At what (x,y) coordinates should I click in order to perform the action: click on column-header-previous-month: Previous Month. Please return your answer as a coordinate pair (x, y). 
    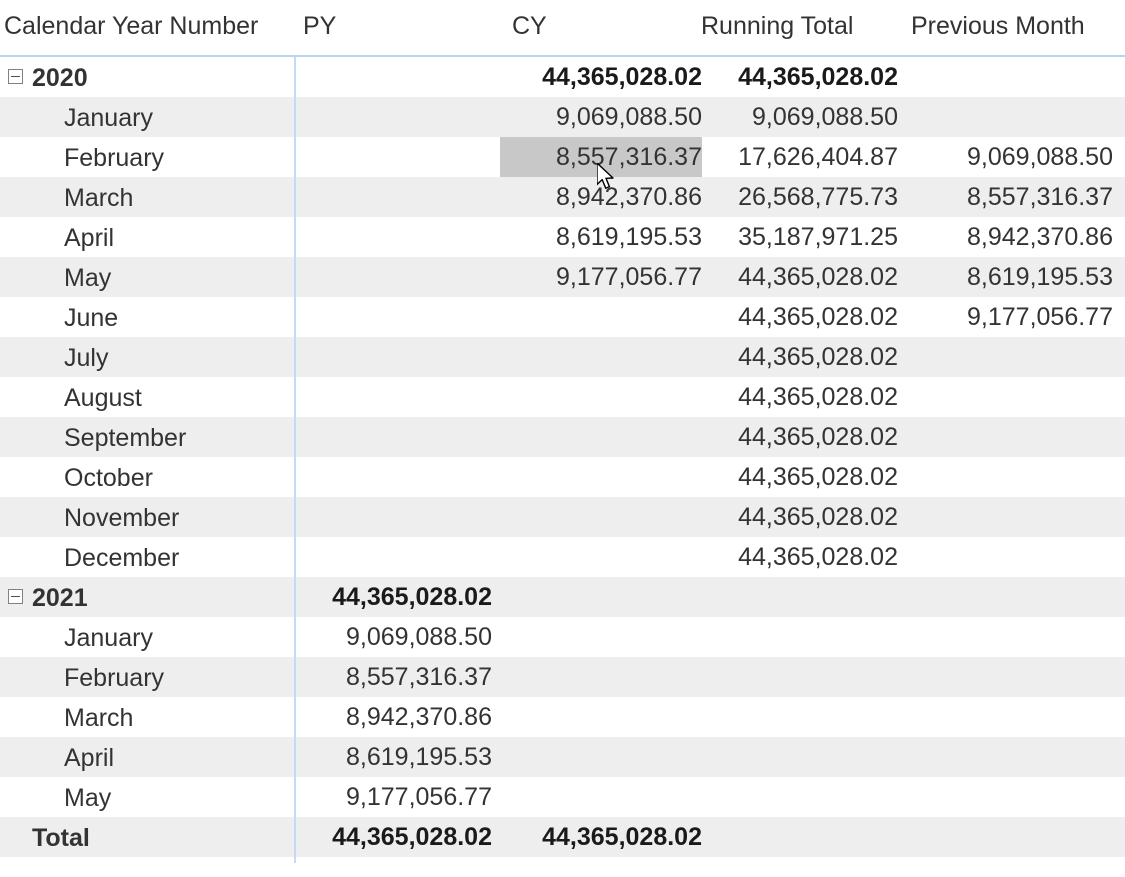
    Looking at the image, I should click on (998, 26).